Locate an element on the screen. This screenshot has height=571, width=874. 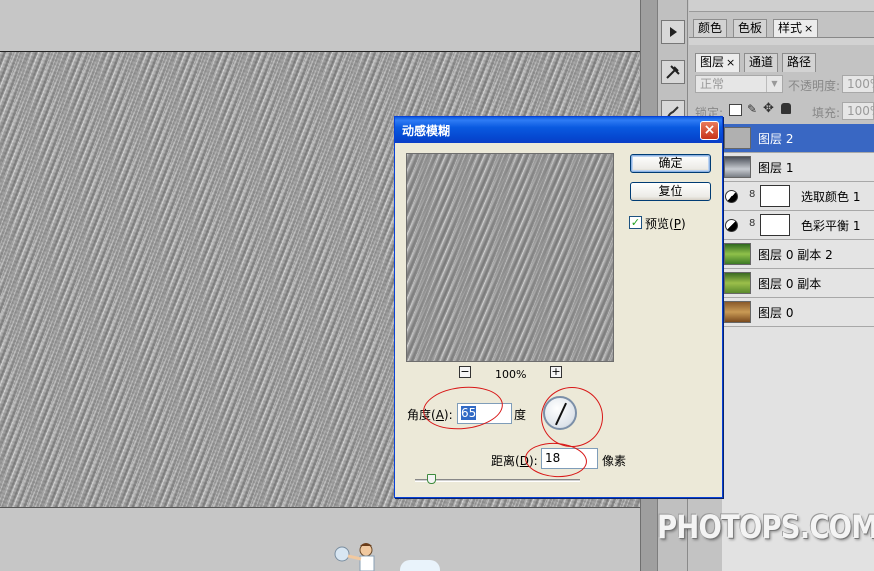
layer-name: 选取颜色 1 is located at coordinates (831, 197).